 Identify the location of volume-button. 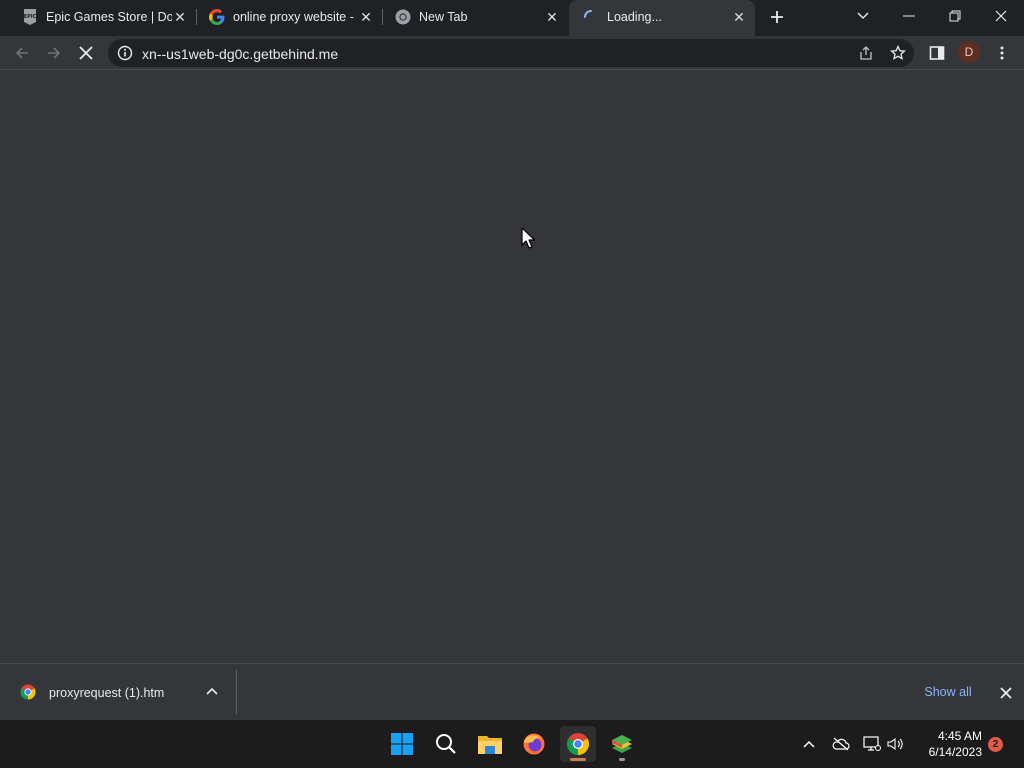
(896, 744).